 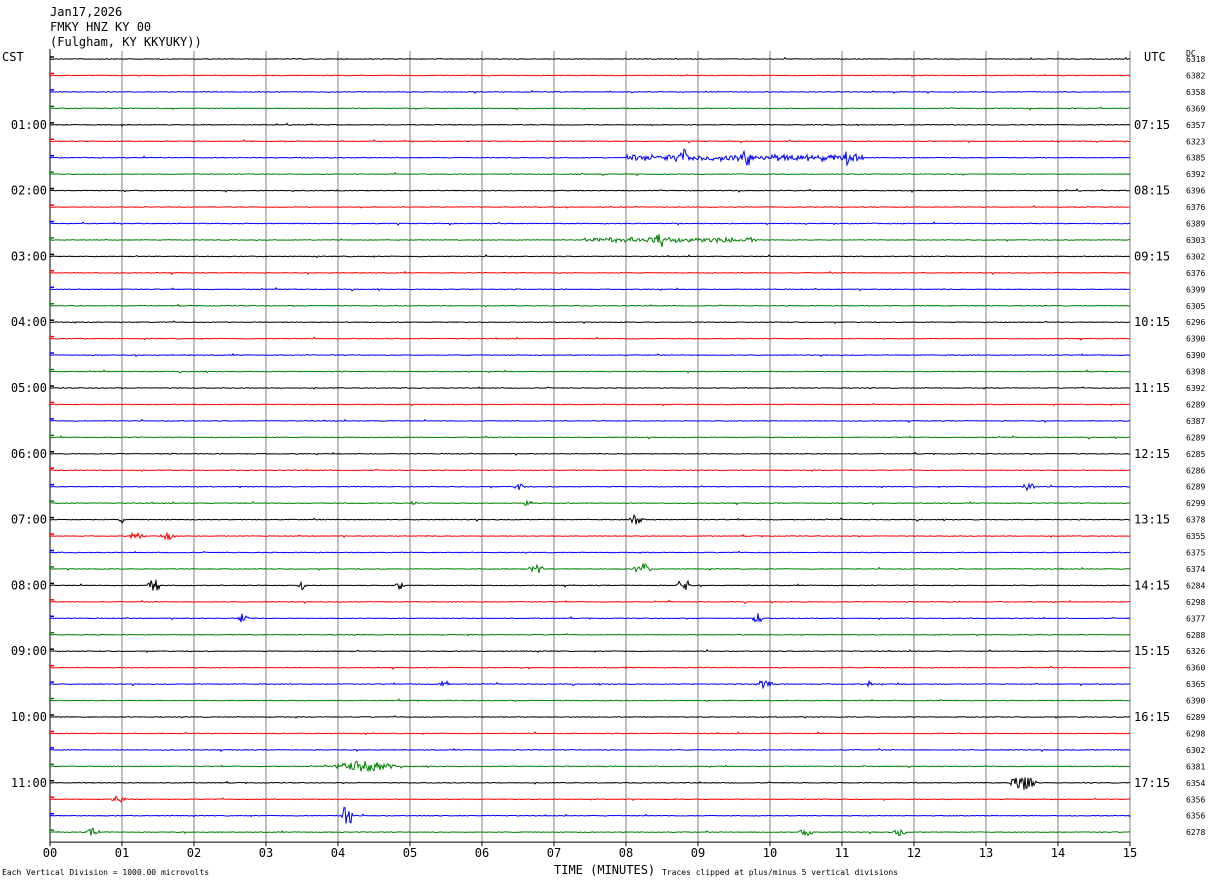 I want to click on right-hour-label: 08:15, so click(x=1152, y=191).